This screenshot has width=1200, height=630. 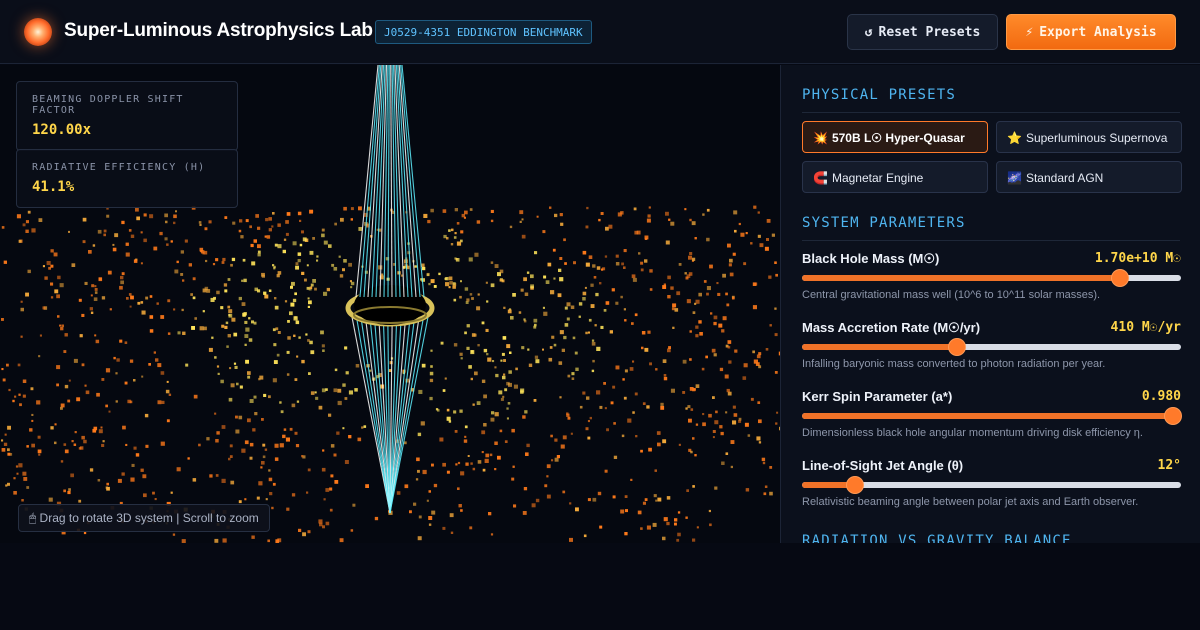 I want to click on black-hole-mass-slider, so click(x=991, y=278).